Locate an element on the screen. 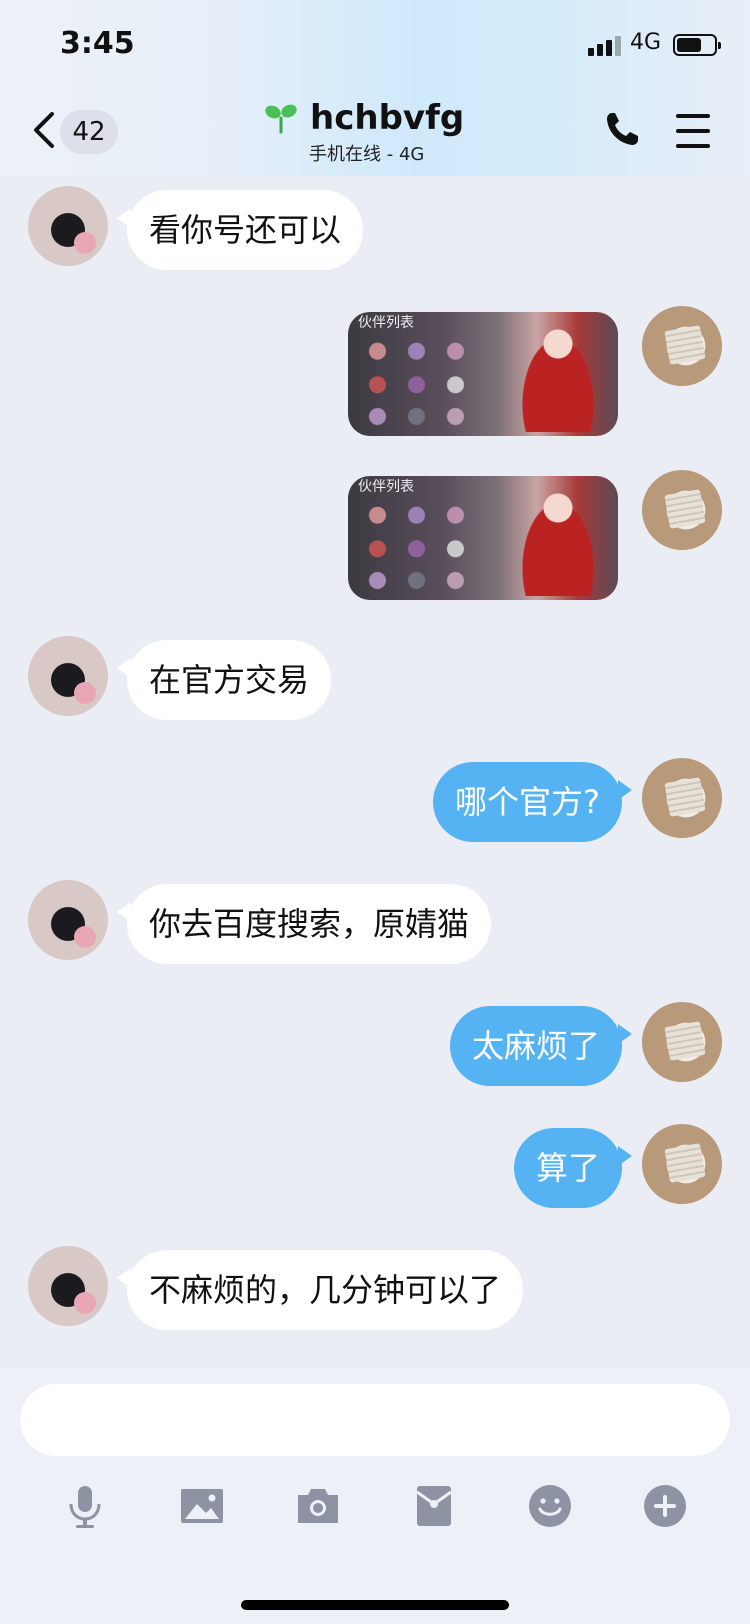  message-bubble-incoming: 在官方交易 is located at coordinates (224, 680).